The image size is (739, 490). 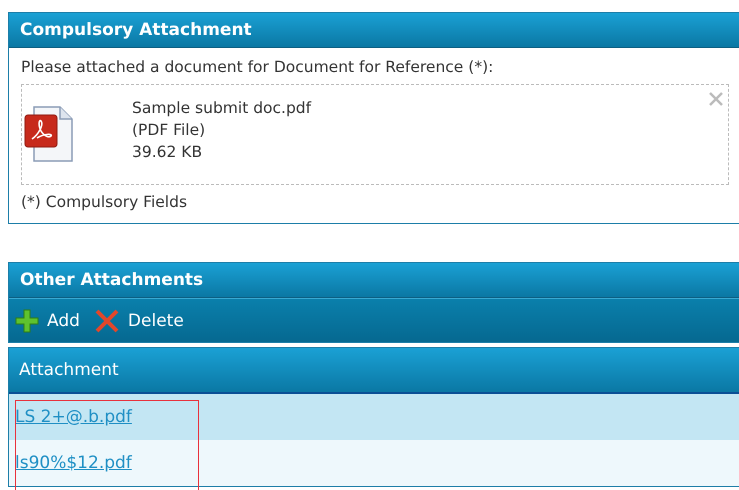 What do you see at coordinates (168, 152) in the screenshot?
I see `file-size: 39.62 KB` at bounding box center [168, 152].